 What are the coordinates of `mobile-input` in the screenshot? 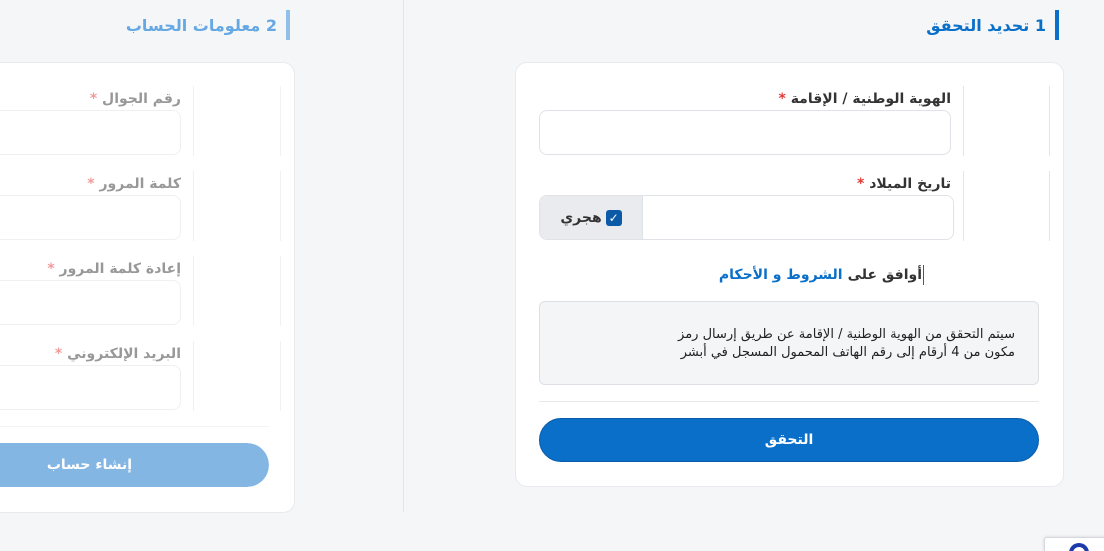 It's located at (90, 132).